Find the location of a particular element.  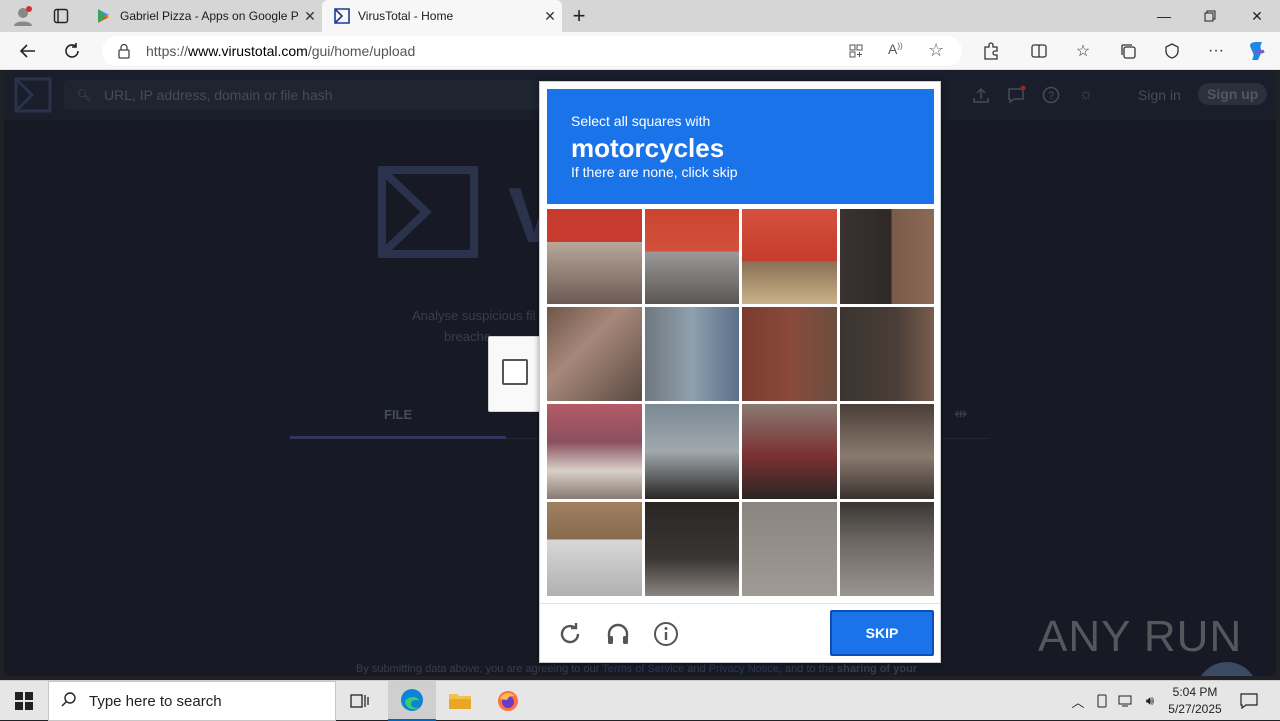

captcha-checkbox is located at coordinates (515, 372).